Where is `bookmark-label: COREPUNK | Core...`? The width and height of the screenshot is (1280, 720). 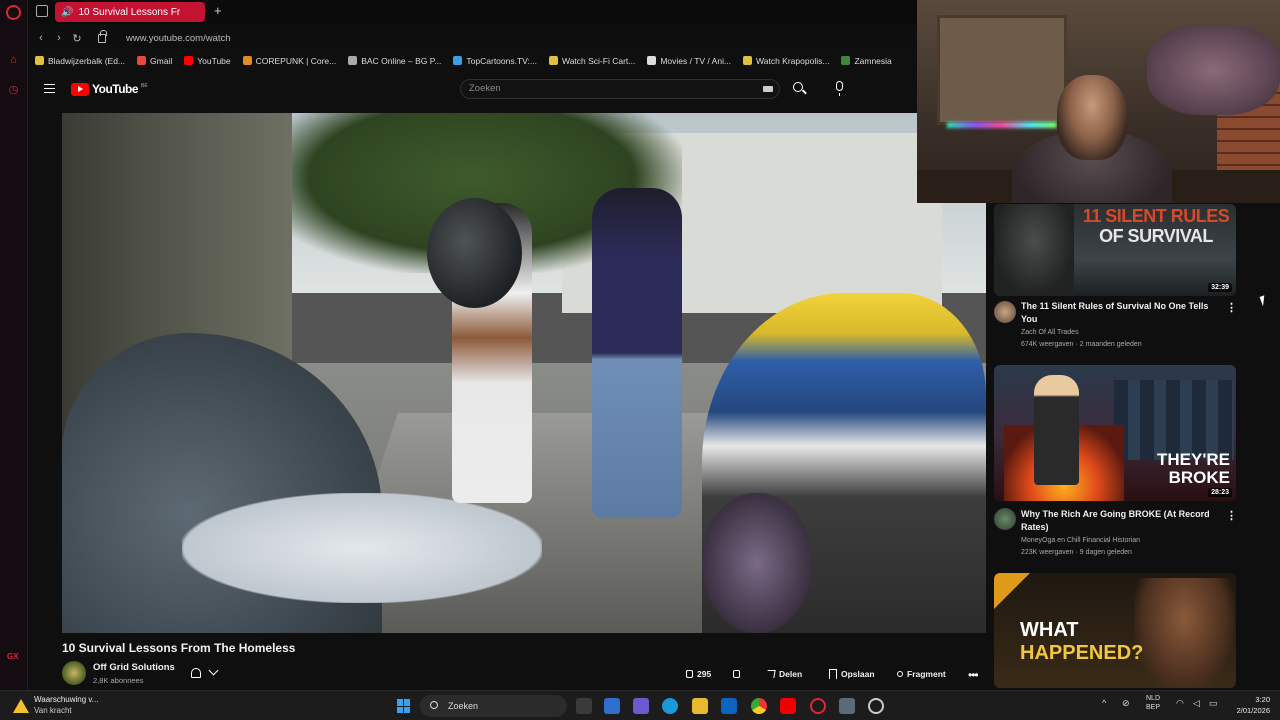
bookmark-label: COREPUNK | Core... is located at coordinates (296, 60).